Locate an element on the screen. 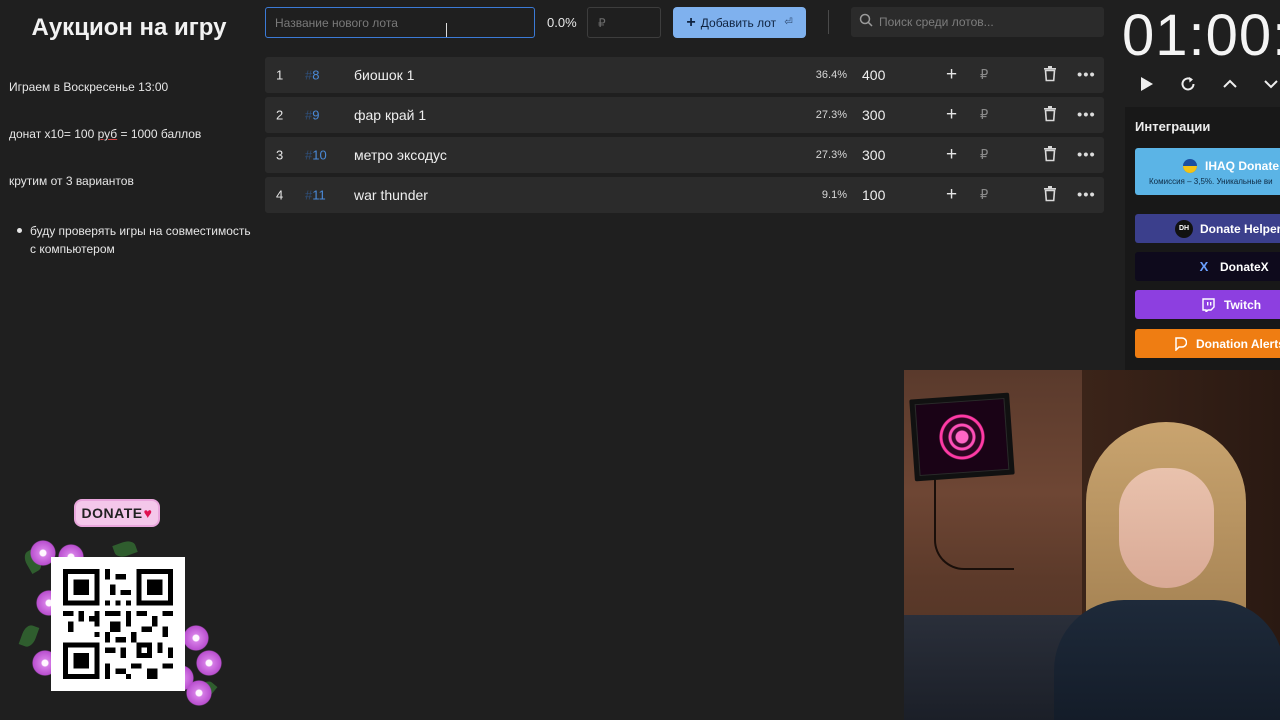  integration-twitch: Twitch is located at coordinates (1207, 304).